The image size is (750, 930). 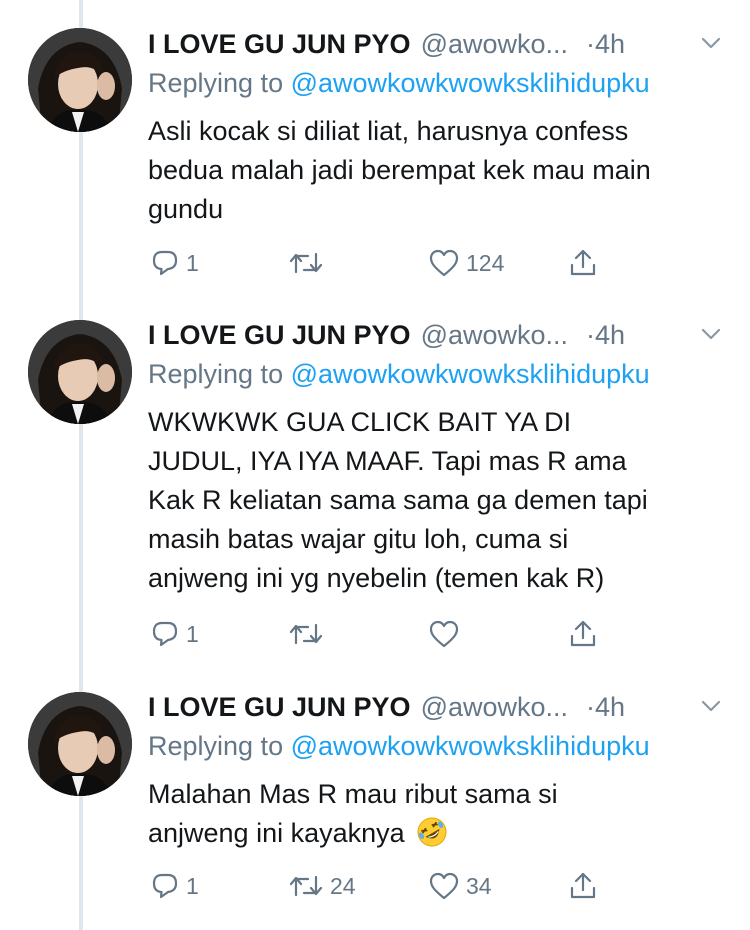 I want to click on tweet-text-line: WKWKWK GUA CLICK BAIT YA DI, so click(x=360, y=422).